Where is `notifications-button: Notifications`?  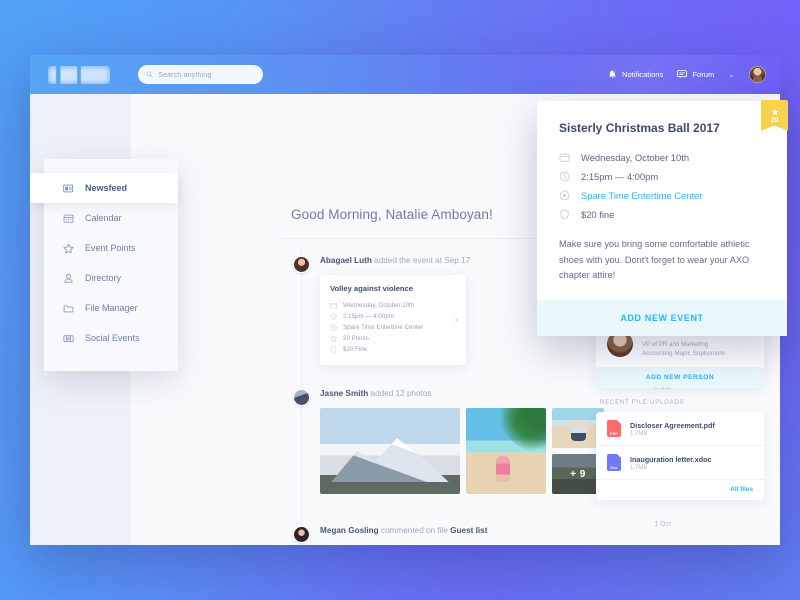
notifications-button: Notifications is located at coordinates (635, 74).